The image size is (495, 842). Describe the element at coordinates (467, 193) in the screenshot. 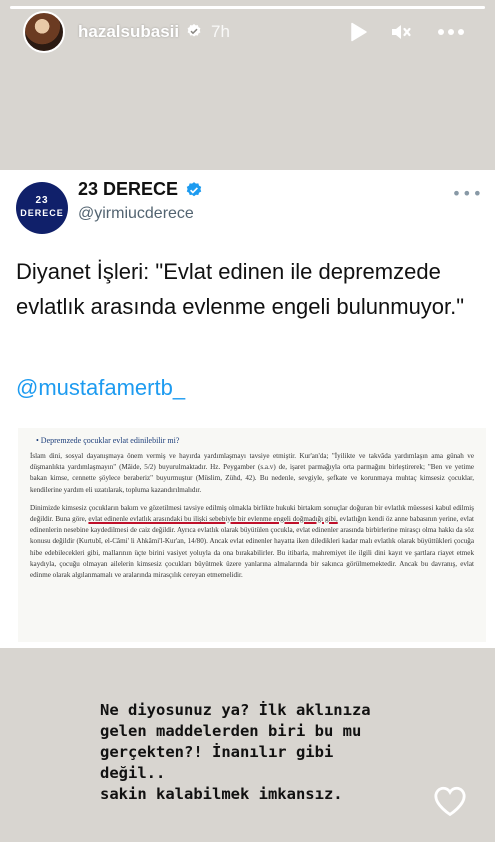

I see `tweet-more-icon: •••` at that location.